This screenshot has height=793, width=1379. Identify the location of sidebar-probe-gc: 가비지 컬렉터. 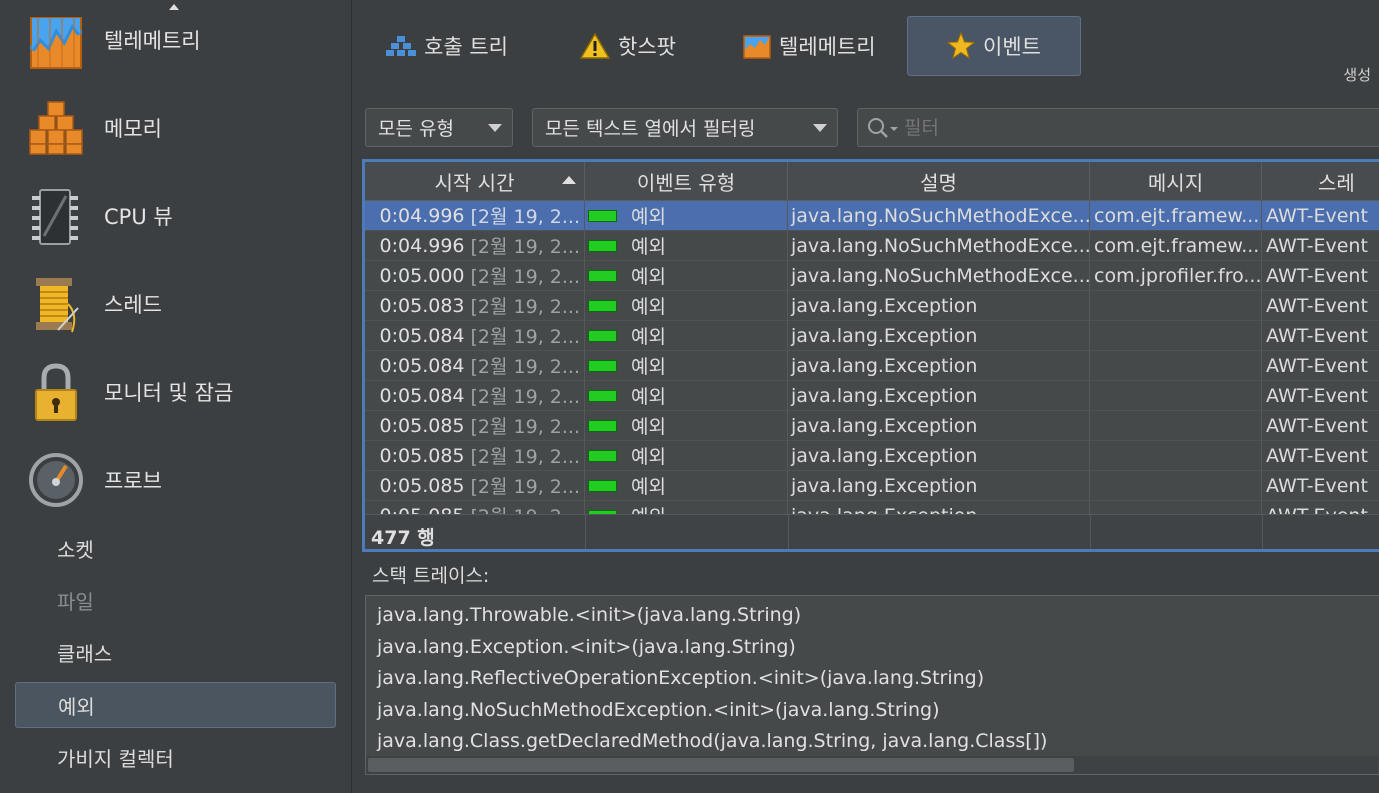
(175, 757).